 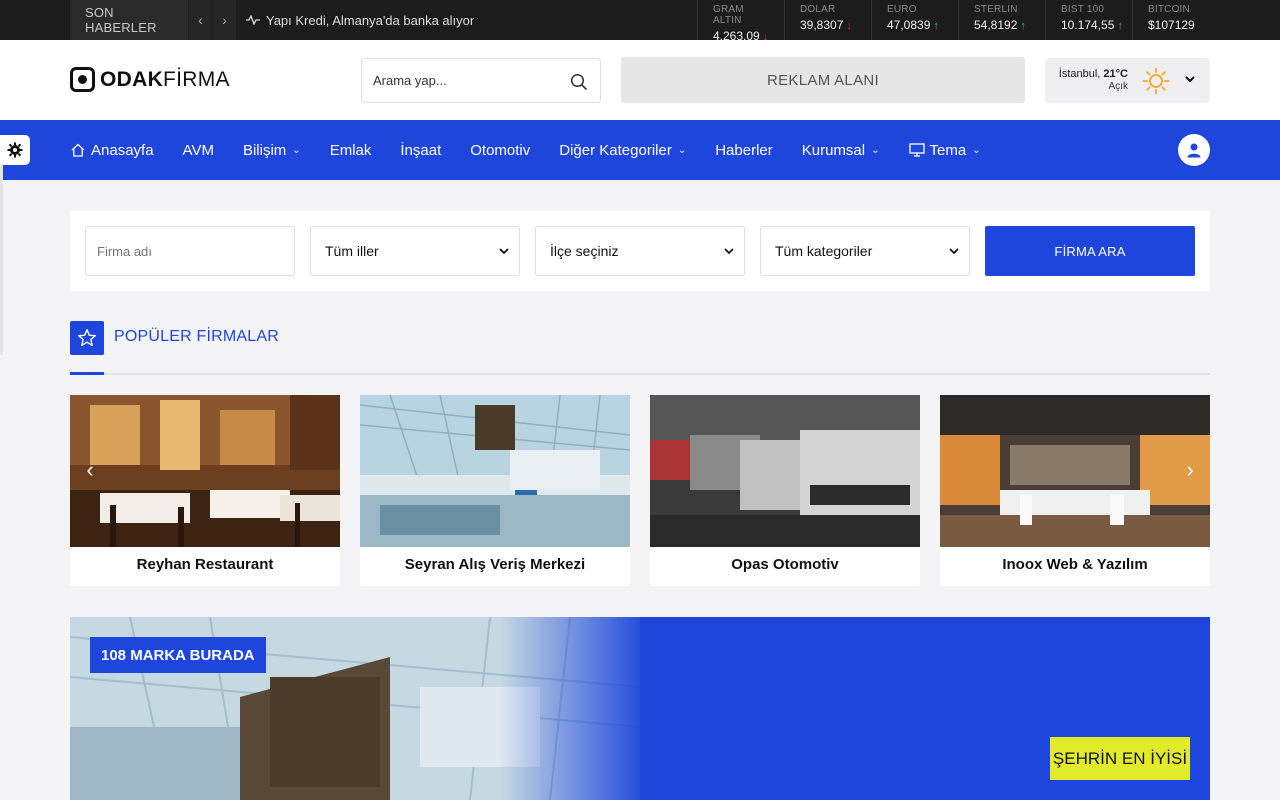 What do you see at coordinates (1156, 81) in the screenshot?
I see `sun-icon` at bounding box center [1156, 81].